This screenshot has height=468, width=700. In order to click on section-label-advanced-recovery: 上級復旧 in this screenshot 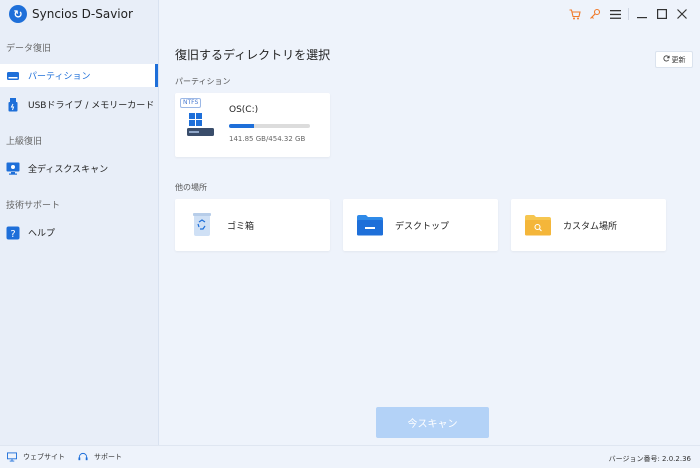, I will do `click(24, 142)`.